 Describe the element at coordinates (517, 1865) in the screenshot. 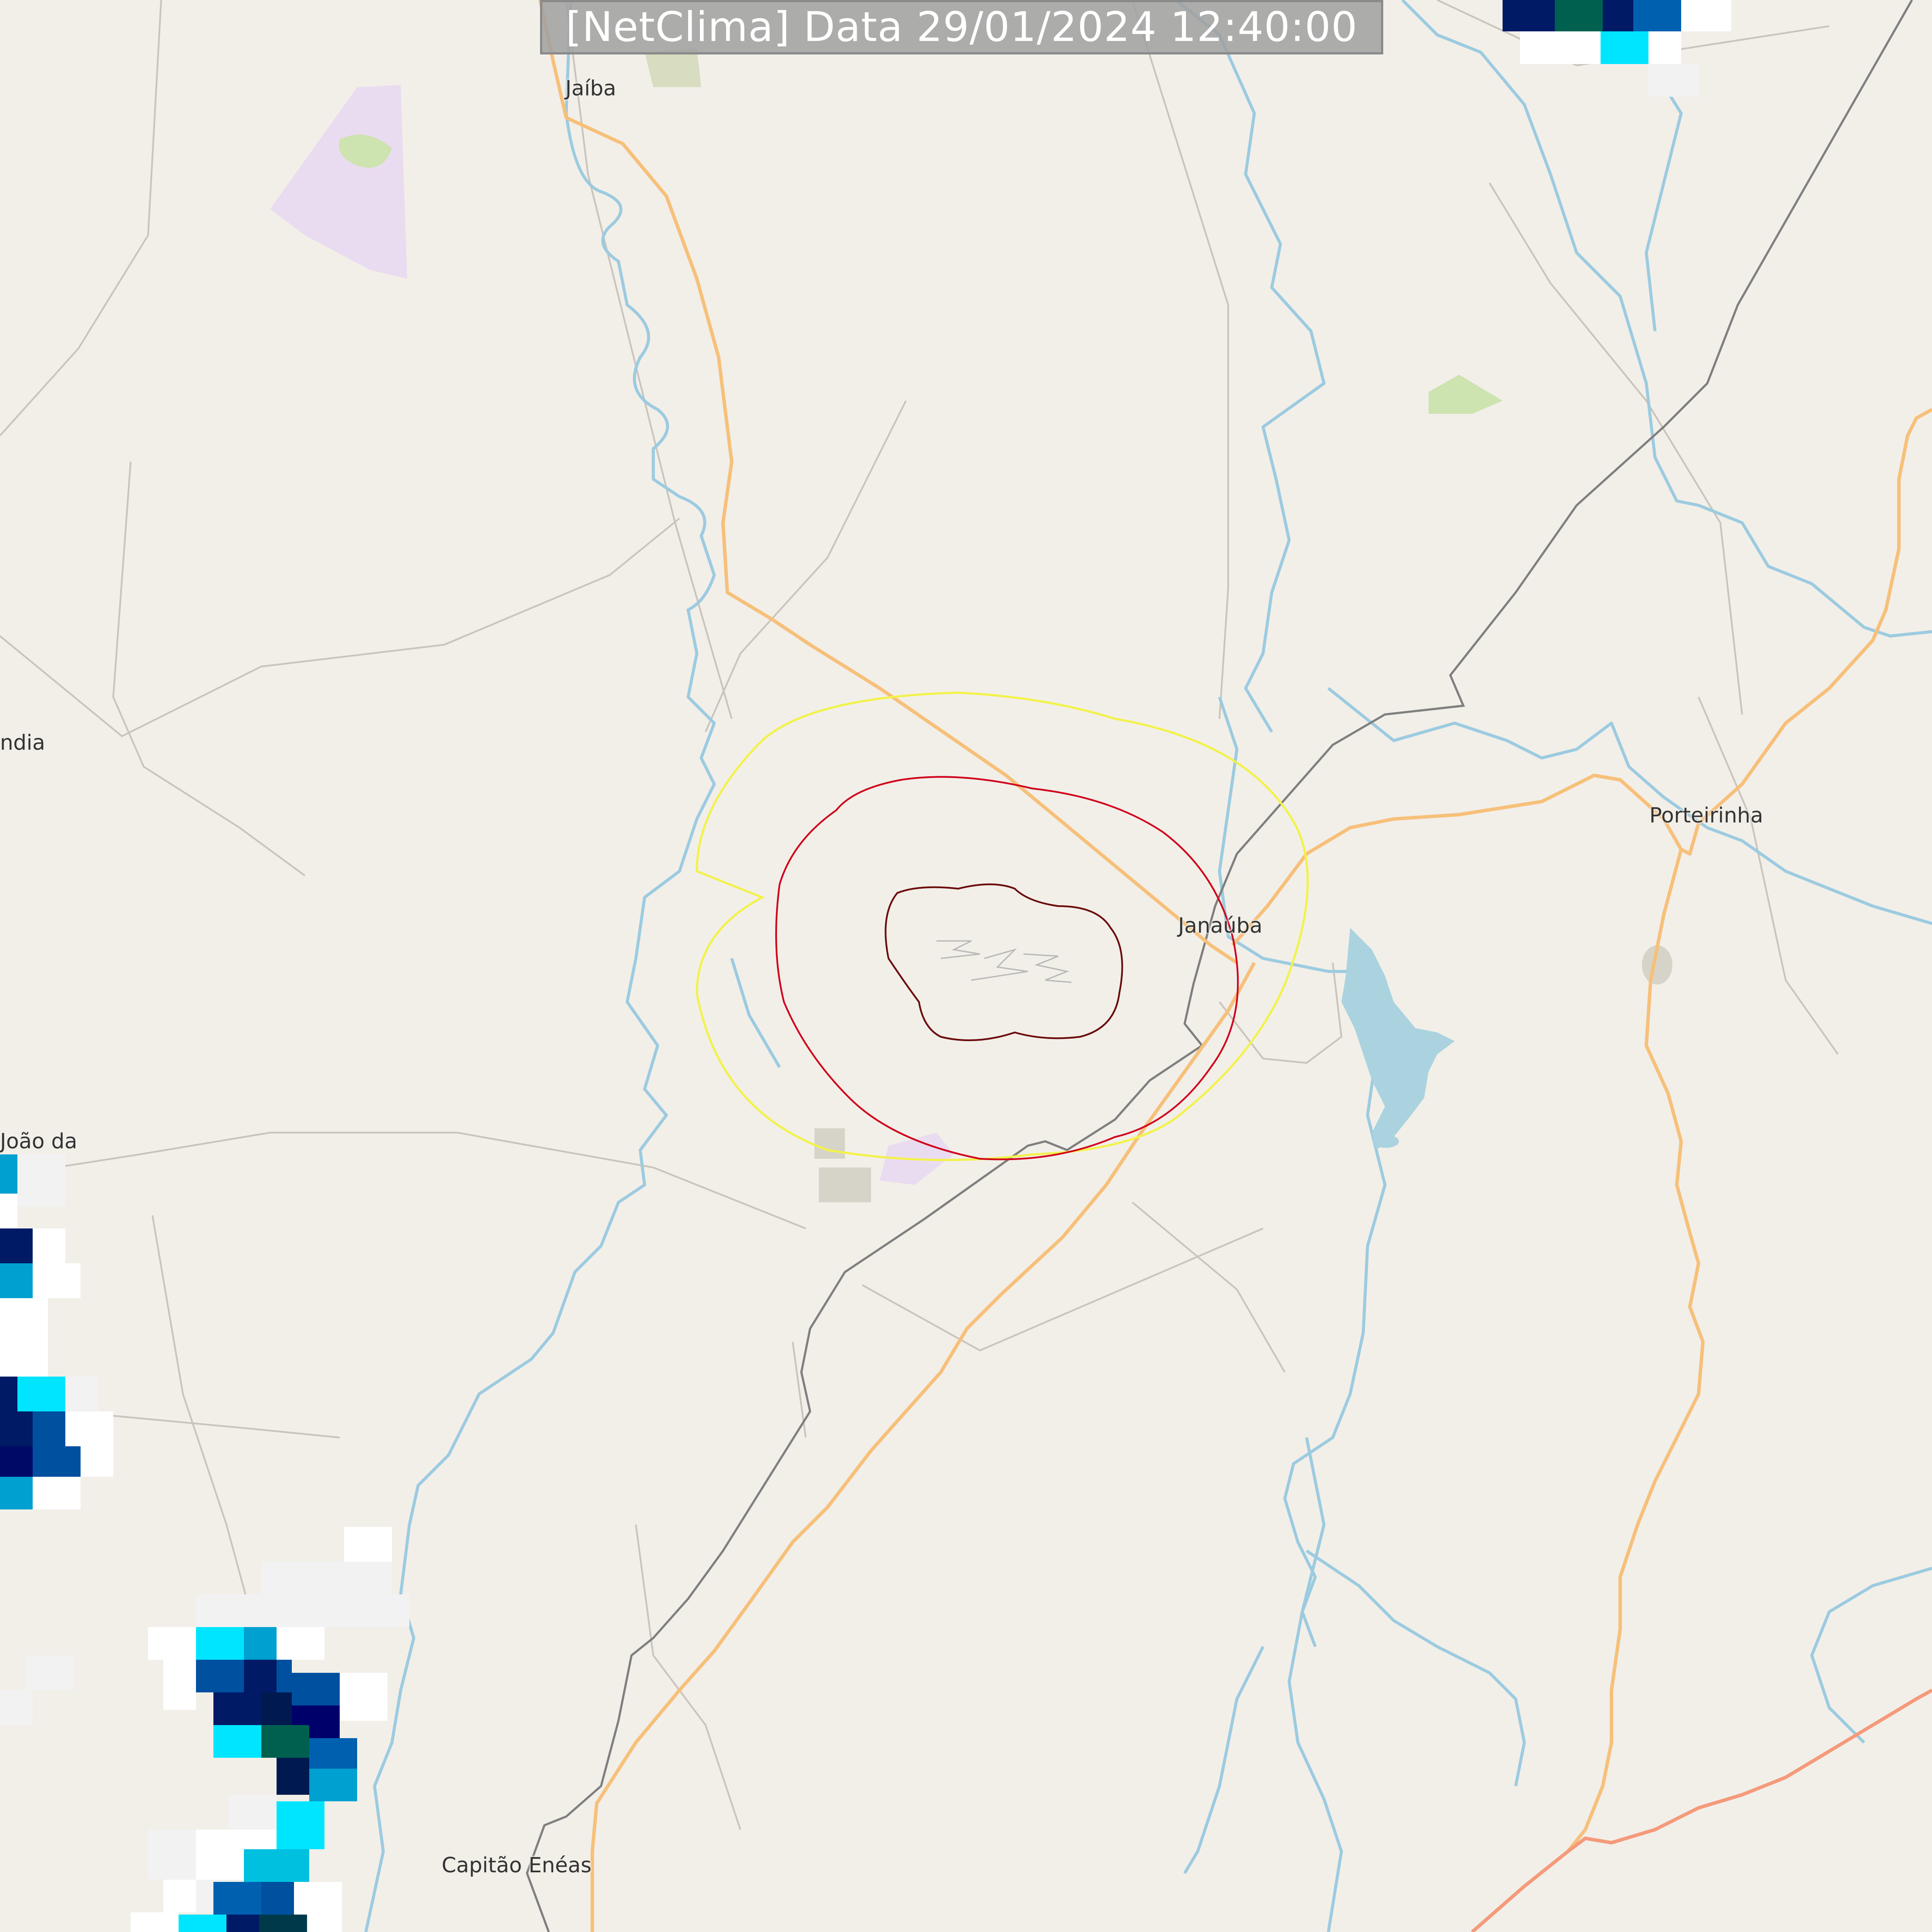

I see `place-label-capitao-eneas: Capitão Enéas` at that location.